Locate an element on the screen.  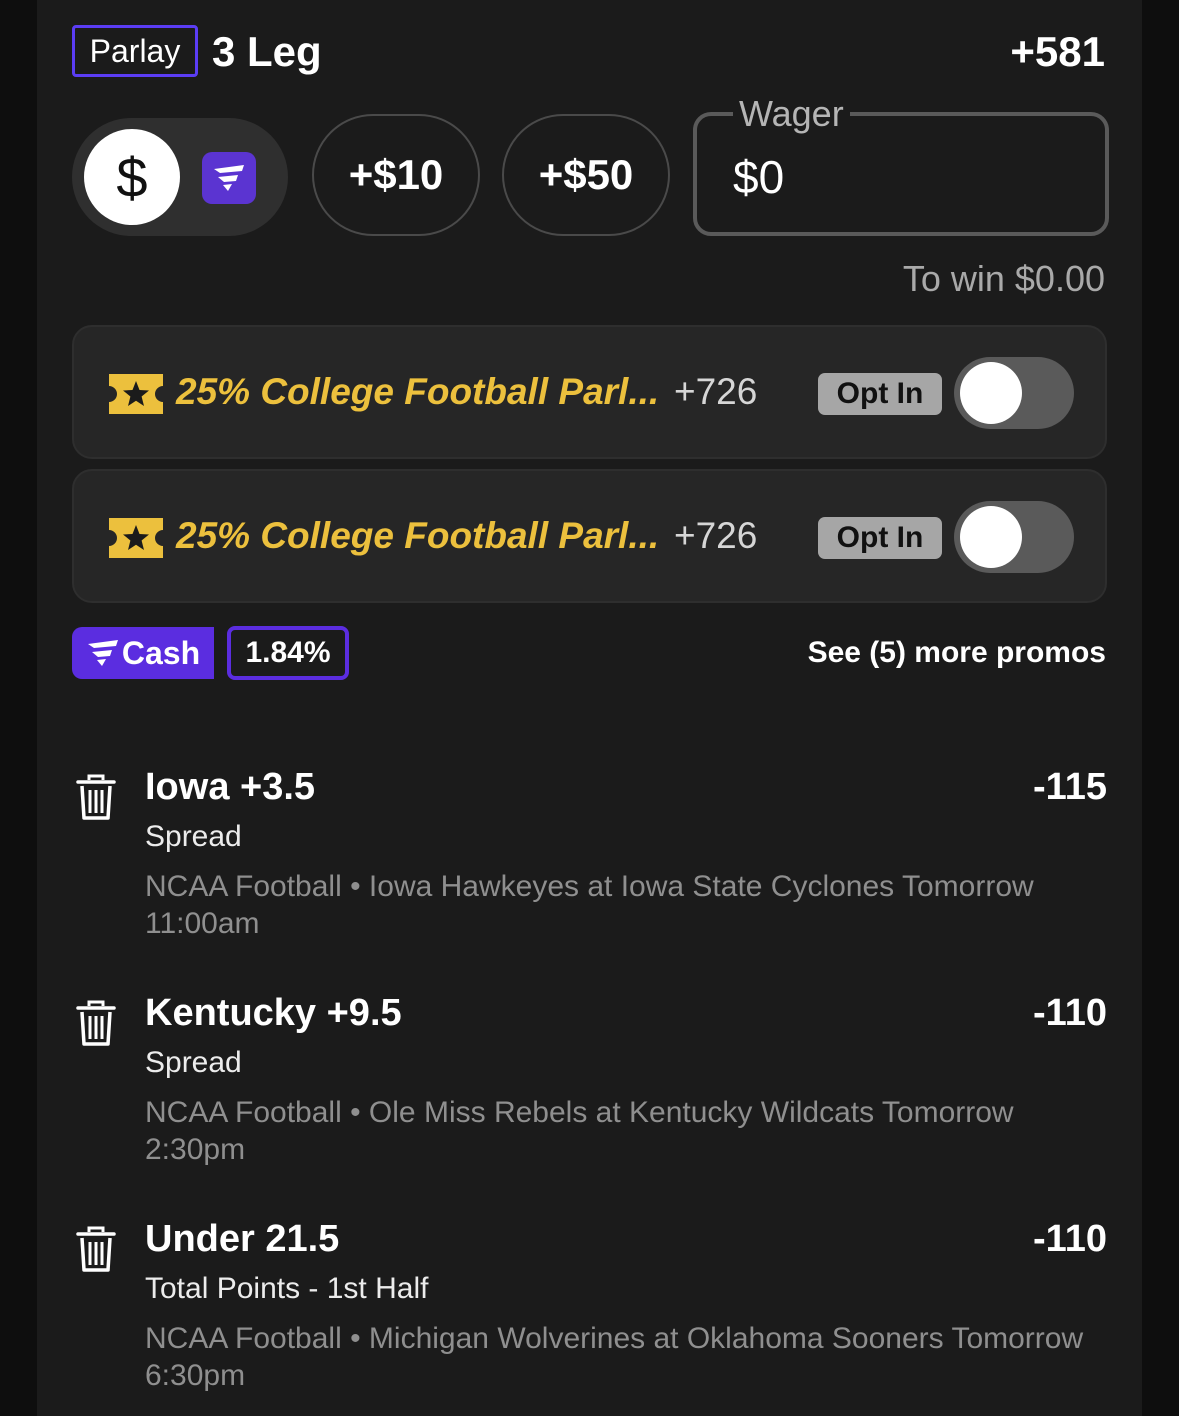
leg-selection: Under 21.5 is located at coordinates (242, 1239).